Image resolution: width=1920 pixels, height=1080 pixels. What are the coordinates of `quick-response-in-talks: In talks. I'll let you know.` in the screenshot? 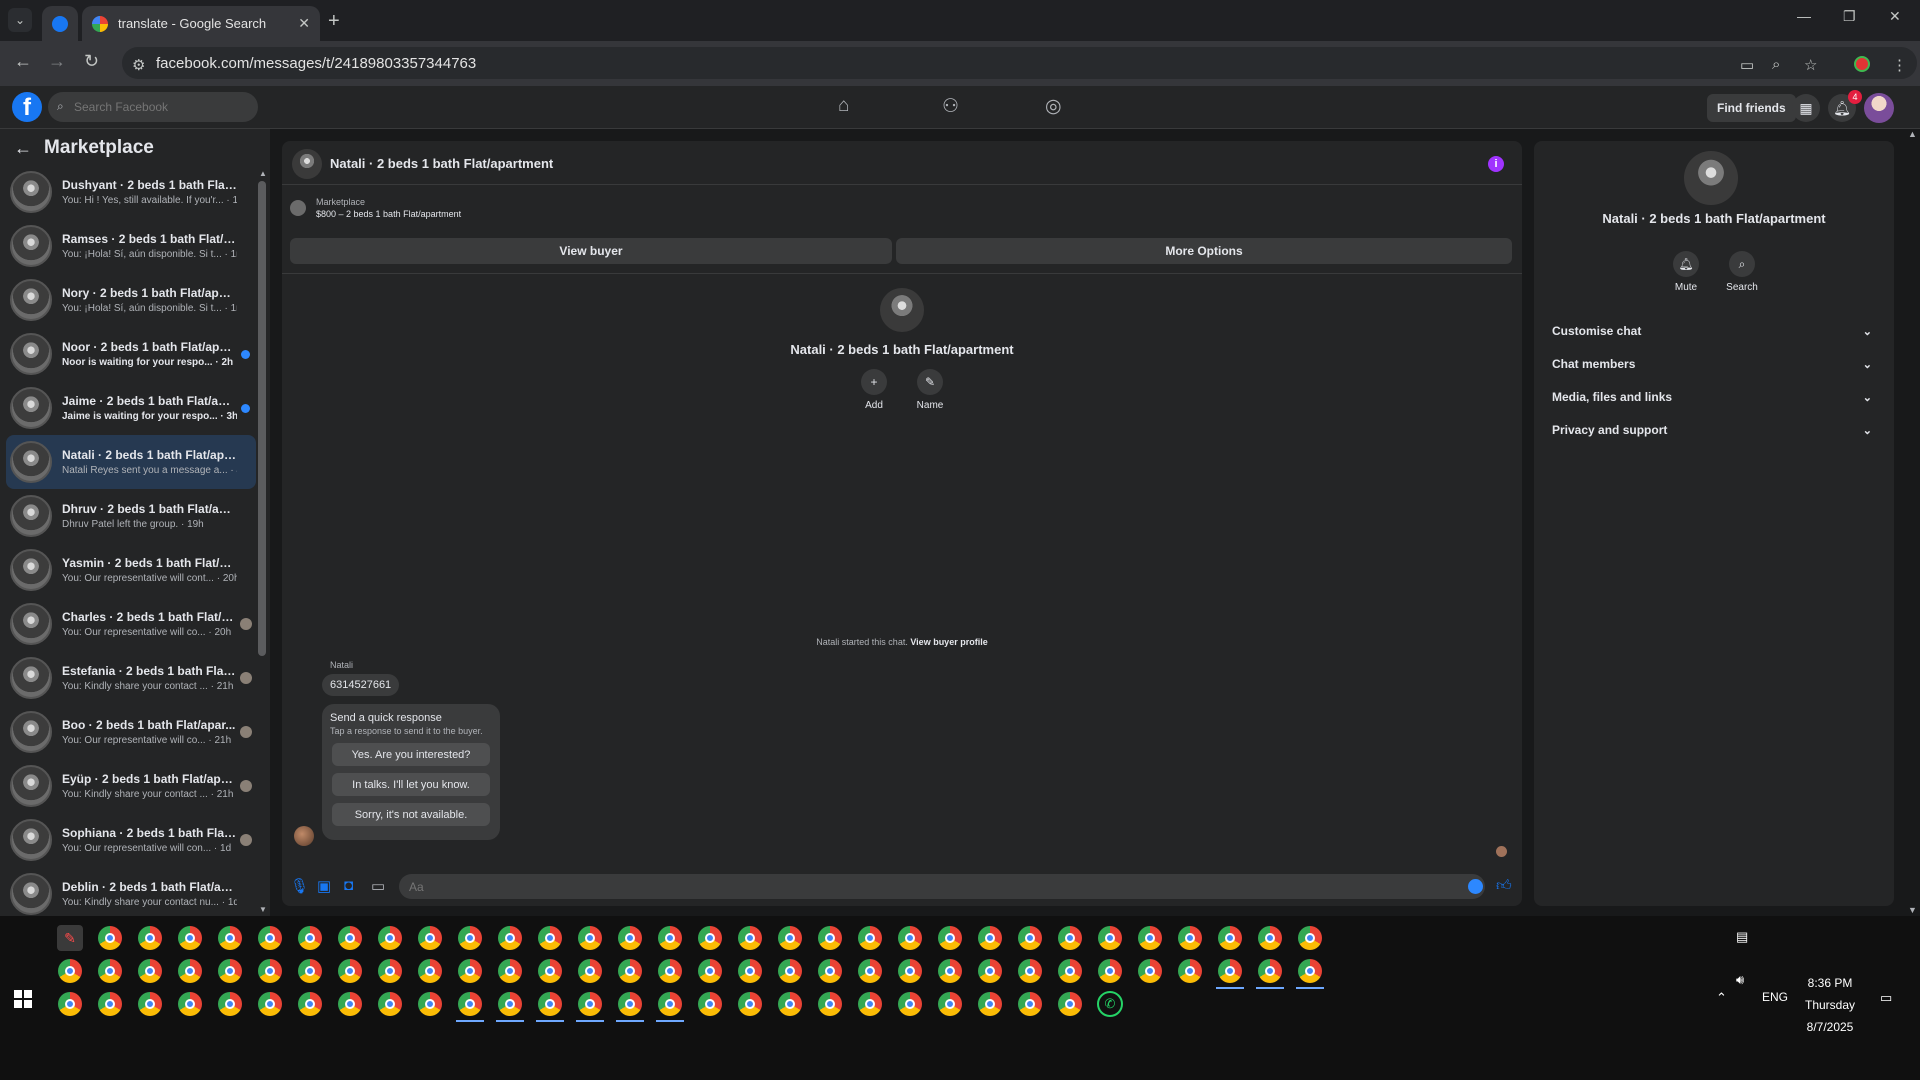 It's located at (411, 784).